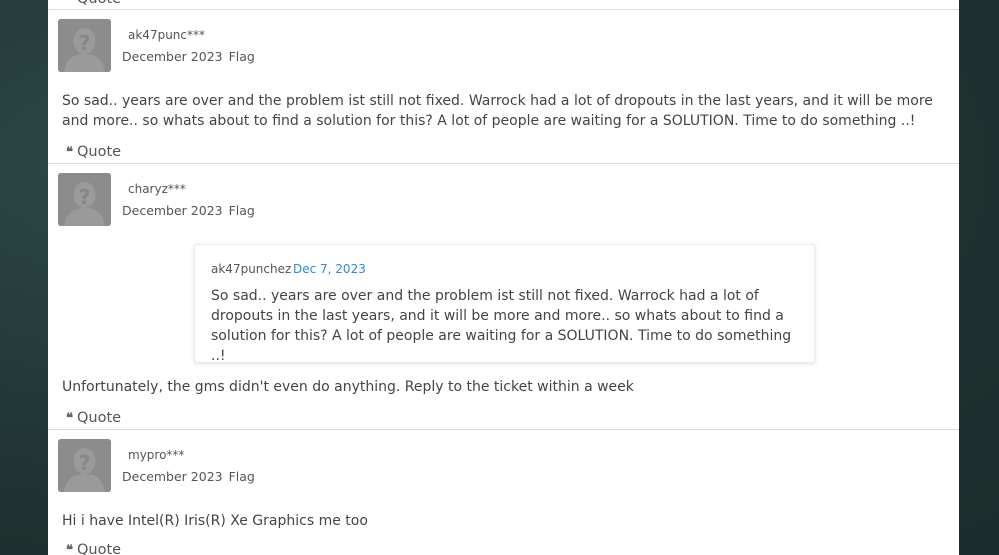  What do you see at coordinates (251, 269) in the screenshot?
I see `quoted-author: ak47punchez` at bounding box center [251, 269].